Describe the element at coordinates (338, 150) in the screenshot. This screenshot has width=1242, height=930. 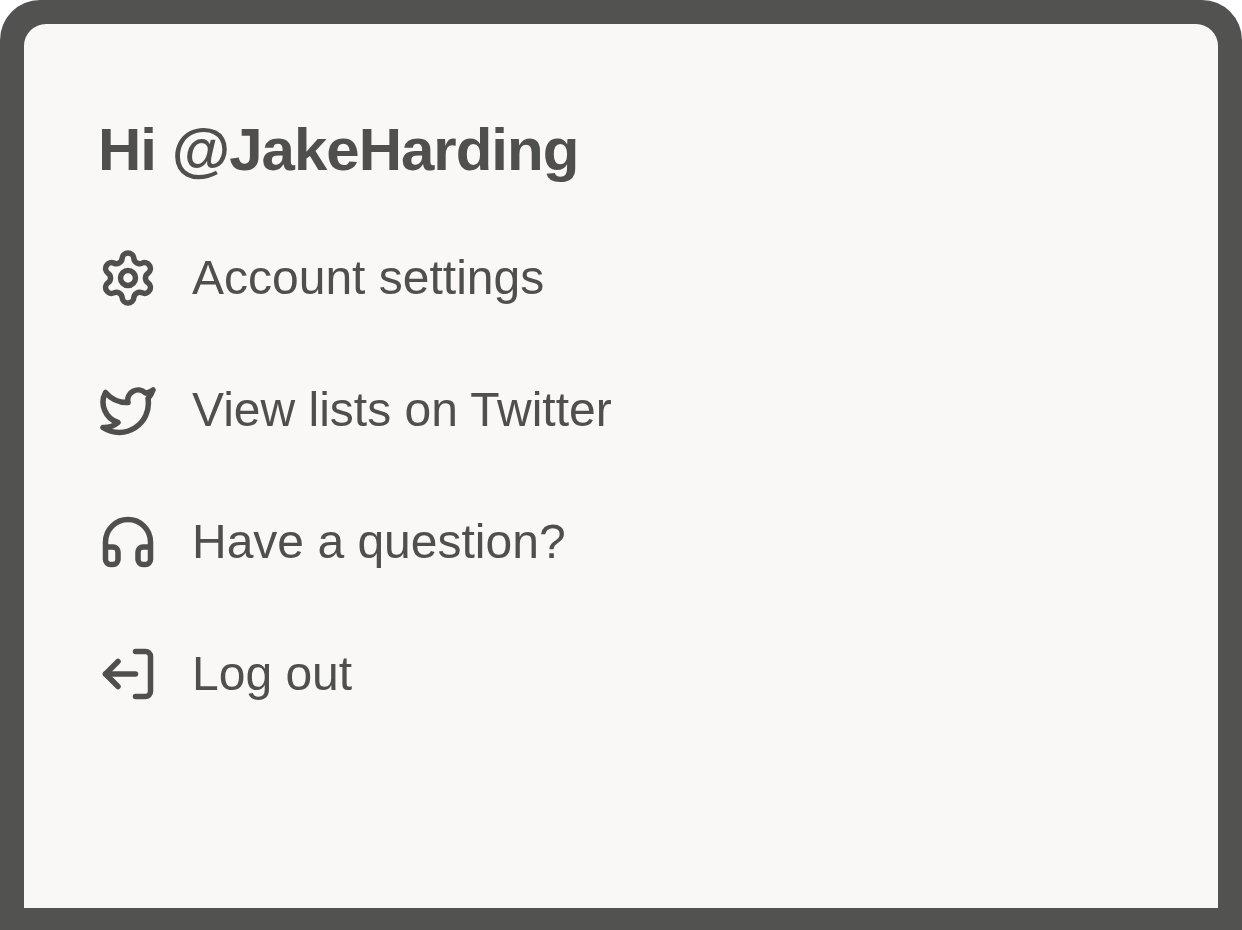
I see `greeting-heading: Hi @JakeHarding` at that location.